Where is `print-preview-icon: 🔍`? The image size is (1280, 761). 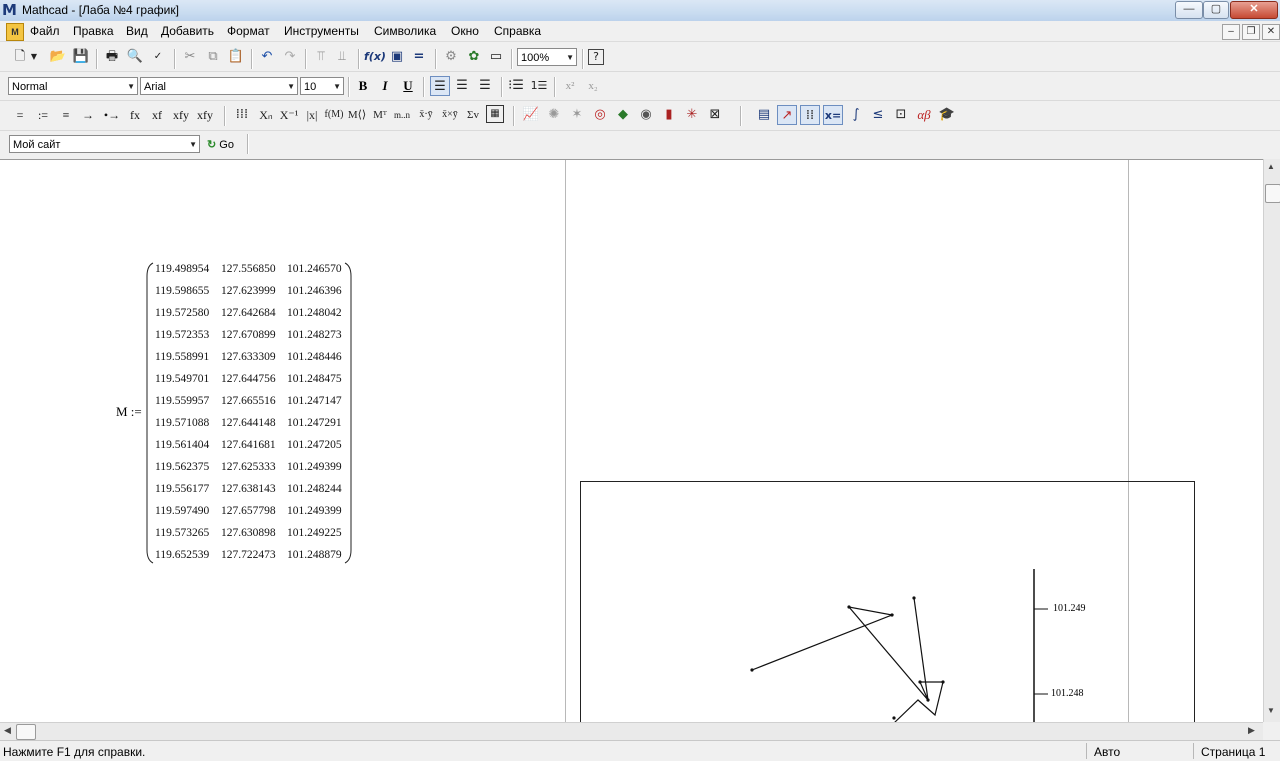
print-preview-icon: 🔍 is located at coordinates (135, 57).